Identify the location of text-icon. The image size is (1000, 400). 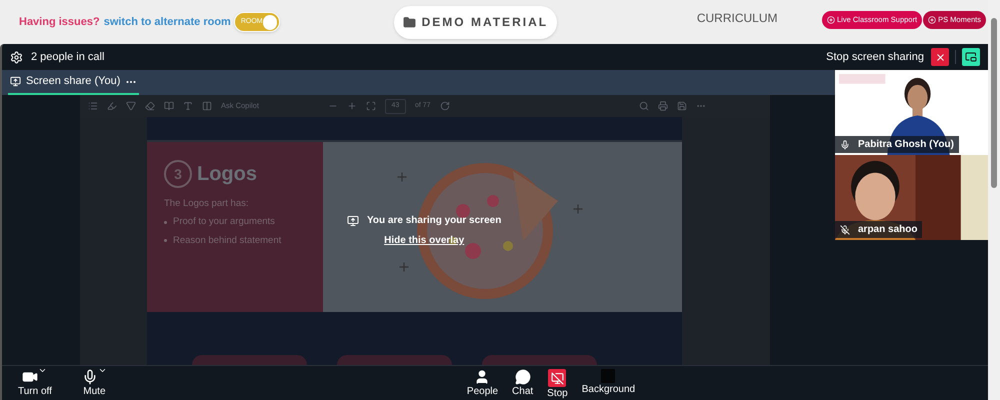
(188, 106).